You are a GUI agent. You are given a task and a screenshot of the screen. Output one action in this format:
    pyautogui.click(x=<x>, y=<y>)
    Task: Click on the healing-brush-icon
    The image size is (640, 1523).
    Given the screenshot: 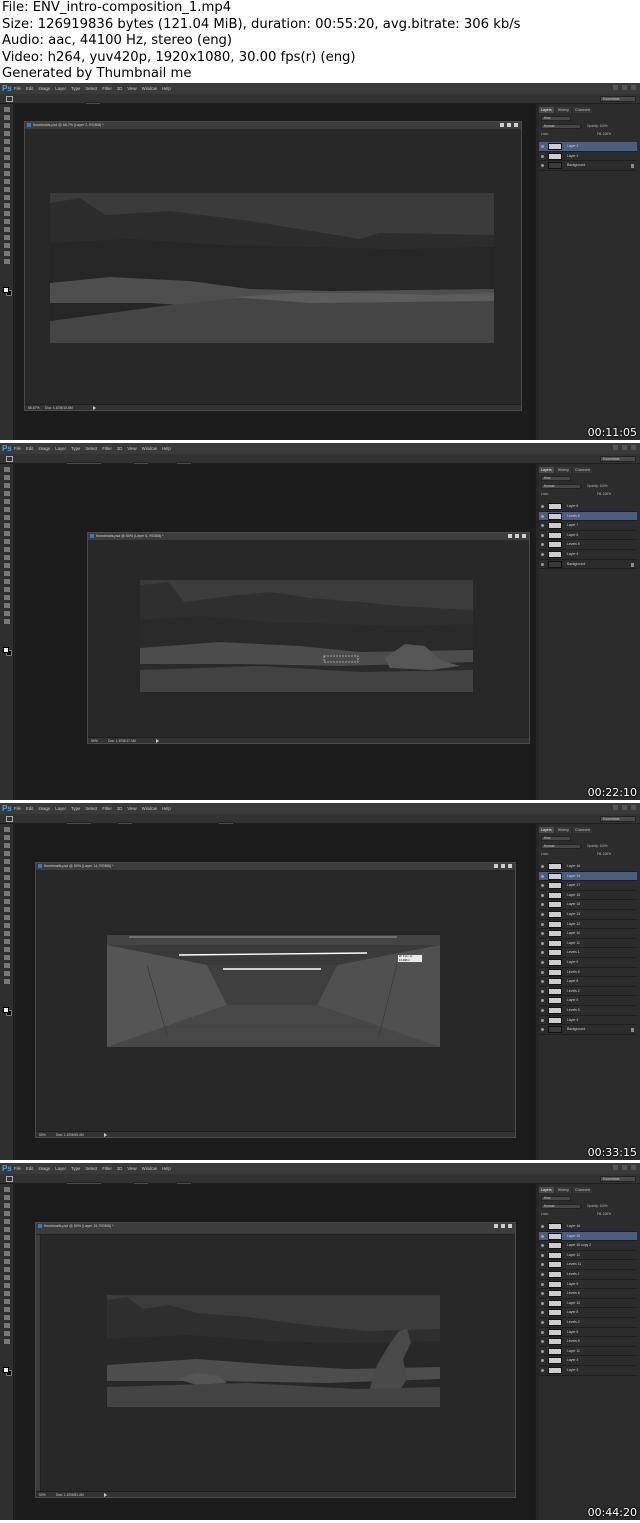 What is the action you would take?
    pyautogui.click(x=7, y=1237)
    